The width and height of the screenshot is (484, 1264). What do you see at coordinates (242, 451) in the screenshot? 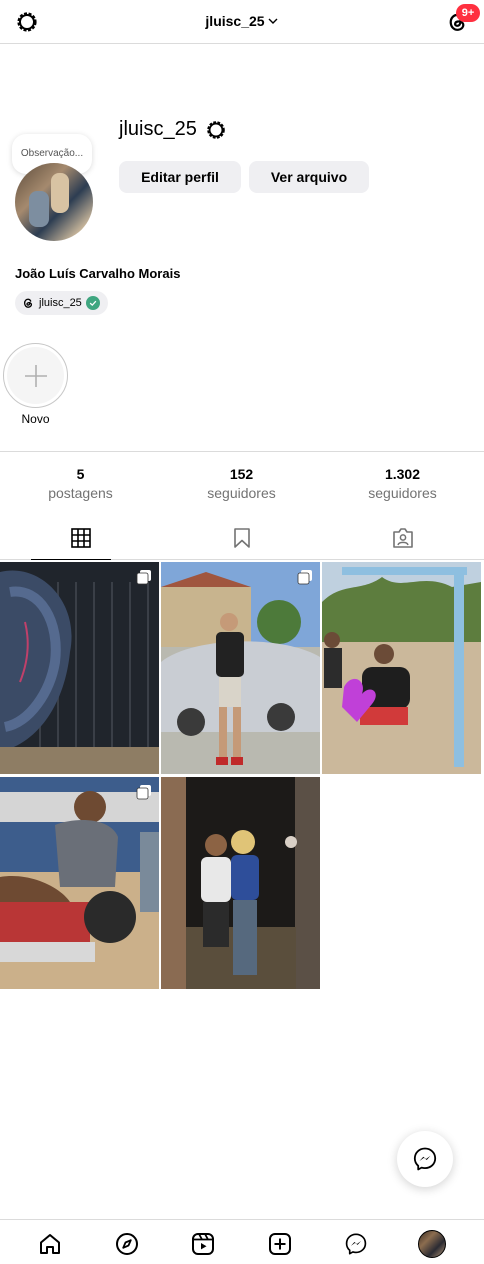
I see `divider` at bounding box center [242, 451].